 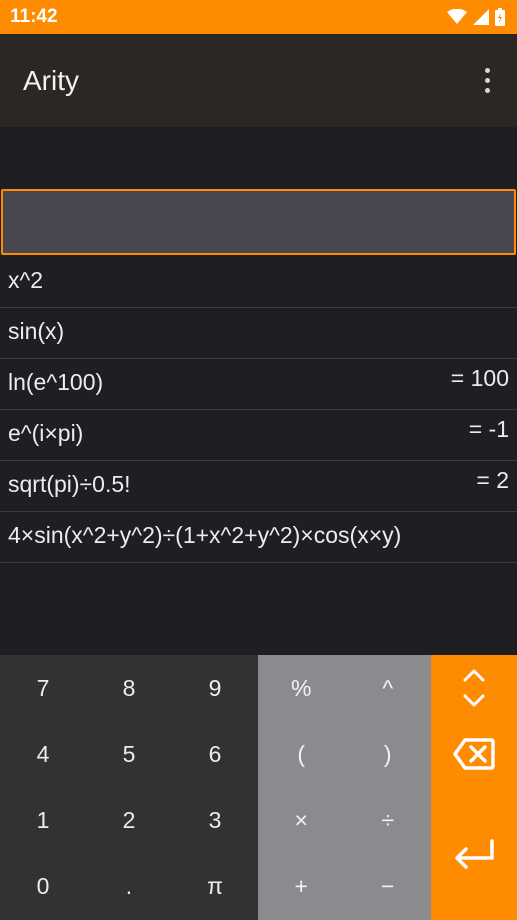 What do you see at coordinates (129, 821) in the screenshot?
I see `key-2: 2` at bounding box center [129, 821].